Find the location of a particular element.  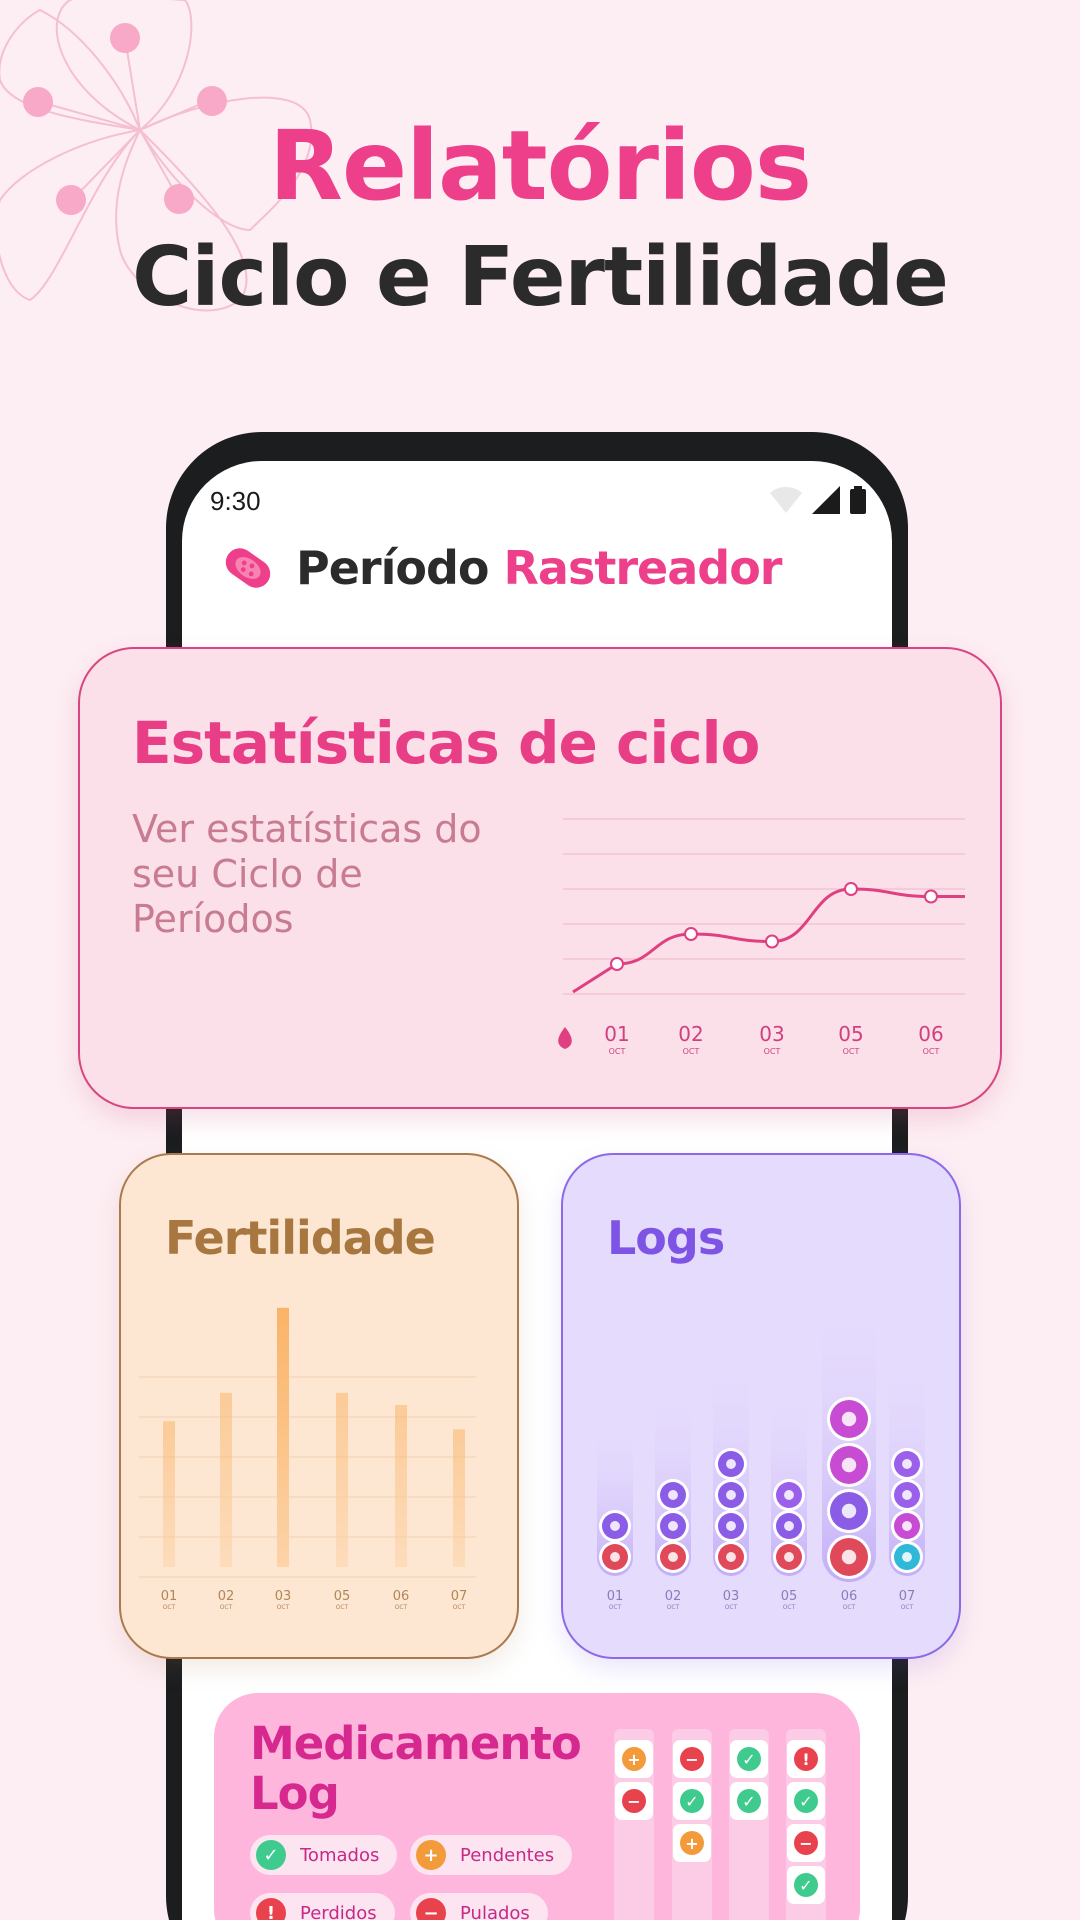

logs-chart: 01OCT02OCT03OCT05OCT06OCT07OCT is located at coordinates (761, 1457).